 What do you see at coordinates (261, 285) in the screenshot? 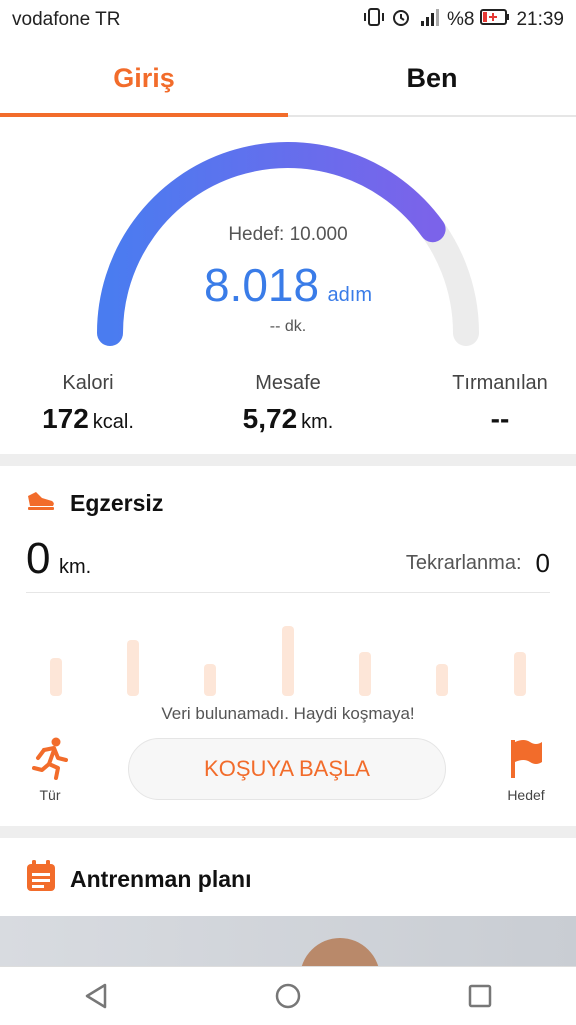
I see `step-count: 8.018` at bounding box center [261, 285].